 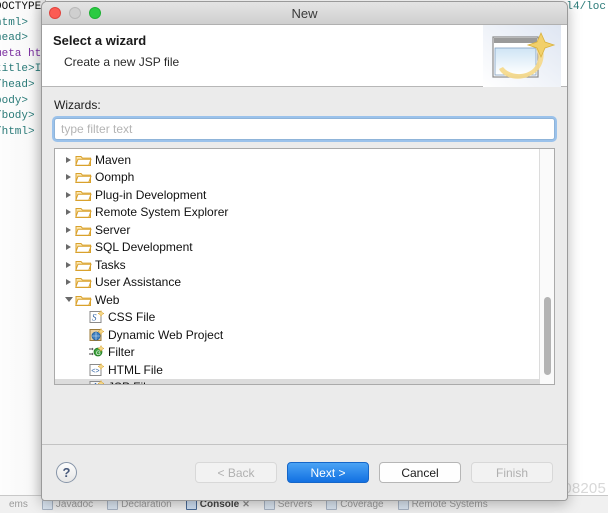 I want to click on tree-item-label: Web, so click(x=107, y=299).